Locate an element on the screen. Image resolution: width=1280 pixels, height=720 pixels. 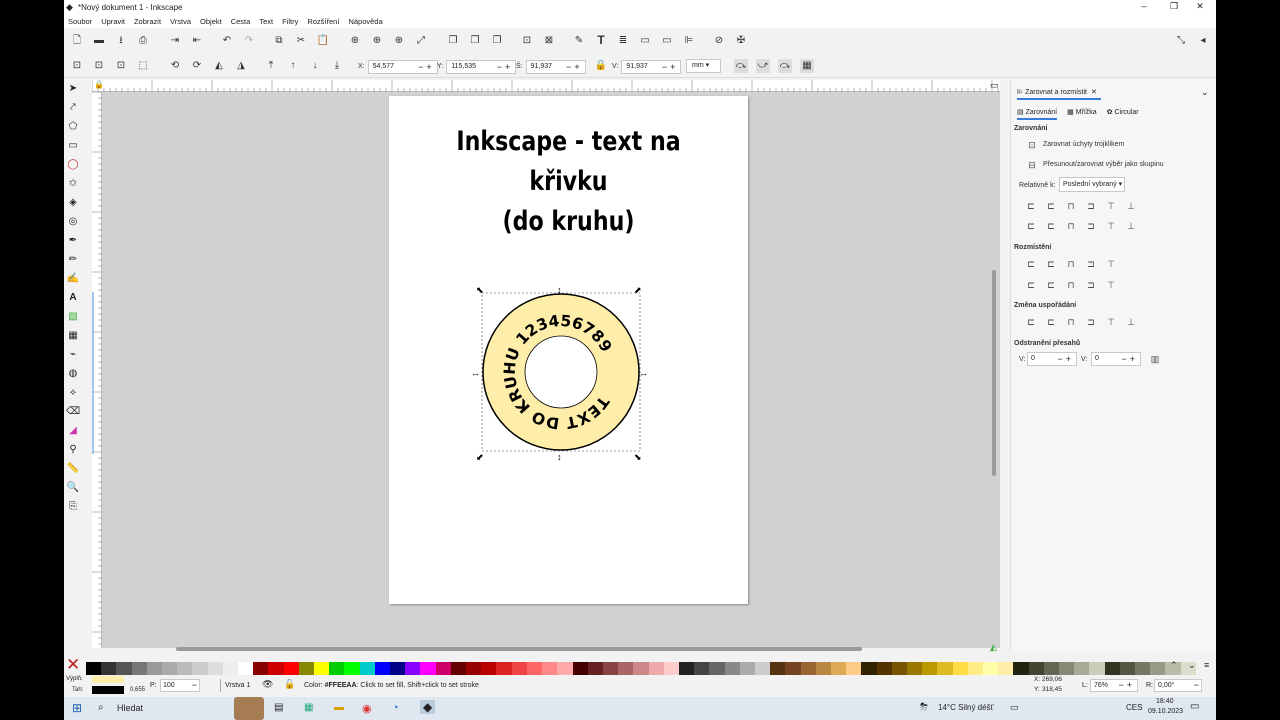
overlap-v-stepper-icon: −+ is located at coordinates (1129, 359).